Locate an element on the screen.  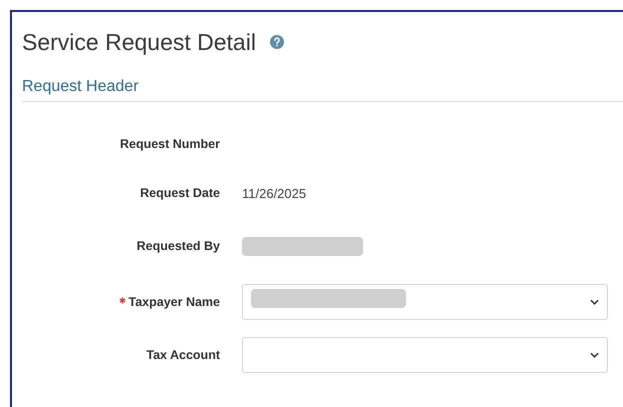
field-label: Tax Account is located at coordinates (183, 355).